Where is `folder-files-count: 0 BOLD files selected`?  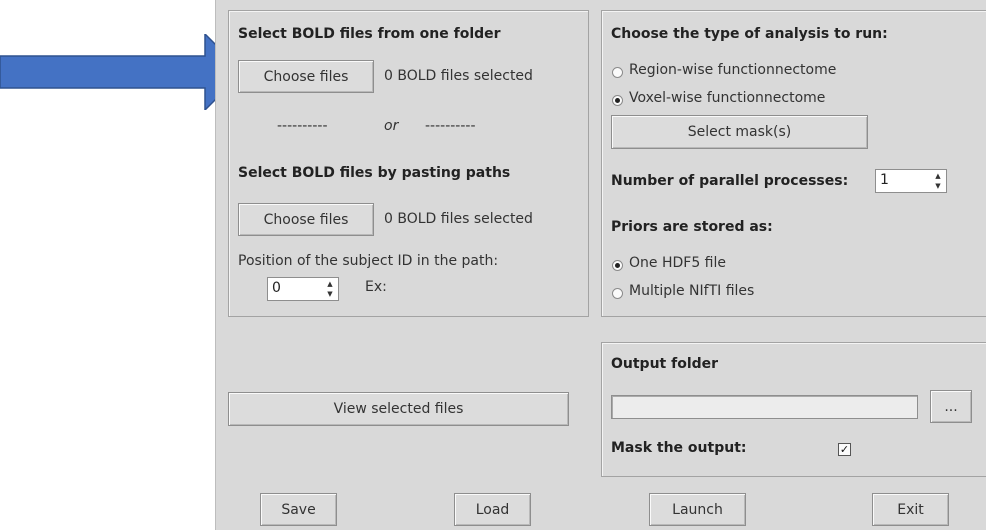
folder-files-count: 0 BOLD files selected is located at coordinates (458, 76).